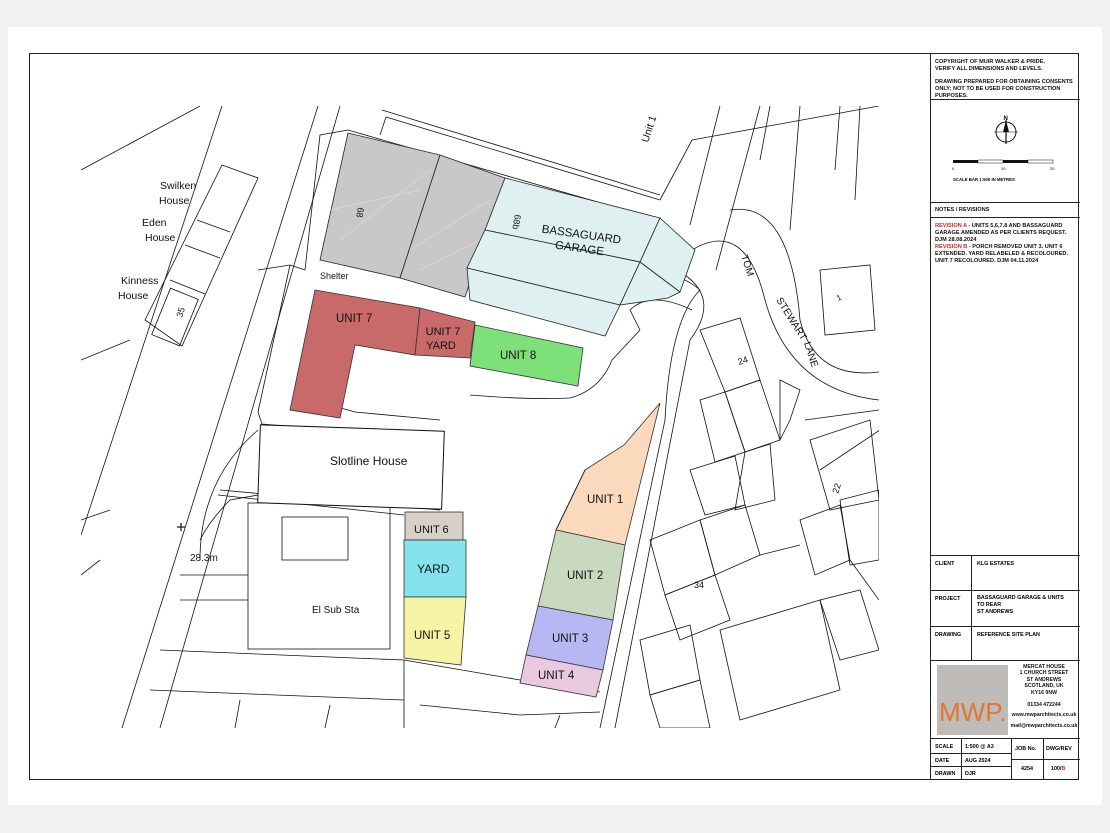 This screenshot has height=833, width=1110. What do you see at coordinates (978, 761) in the screenshot?
I see `date-value: AUG 2024` at bounding box center [978, 761].